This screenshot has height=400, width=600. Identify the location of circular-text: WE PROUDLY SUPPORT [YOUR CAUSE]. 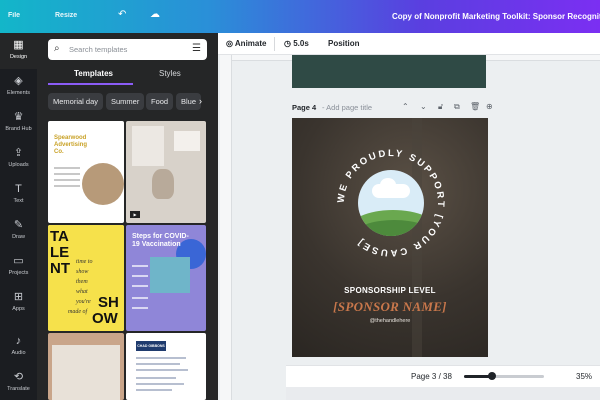
(391, 203).